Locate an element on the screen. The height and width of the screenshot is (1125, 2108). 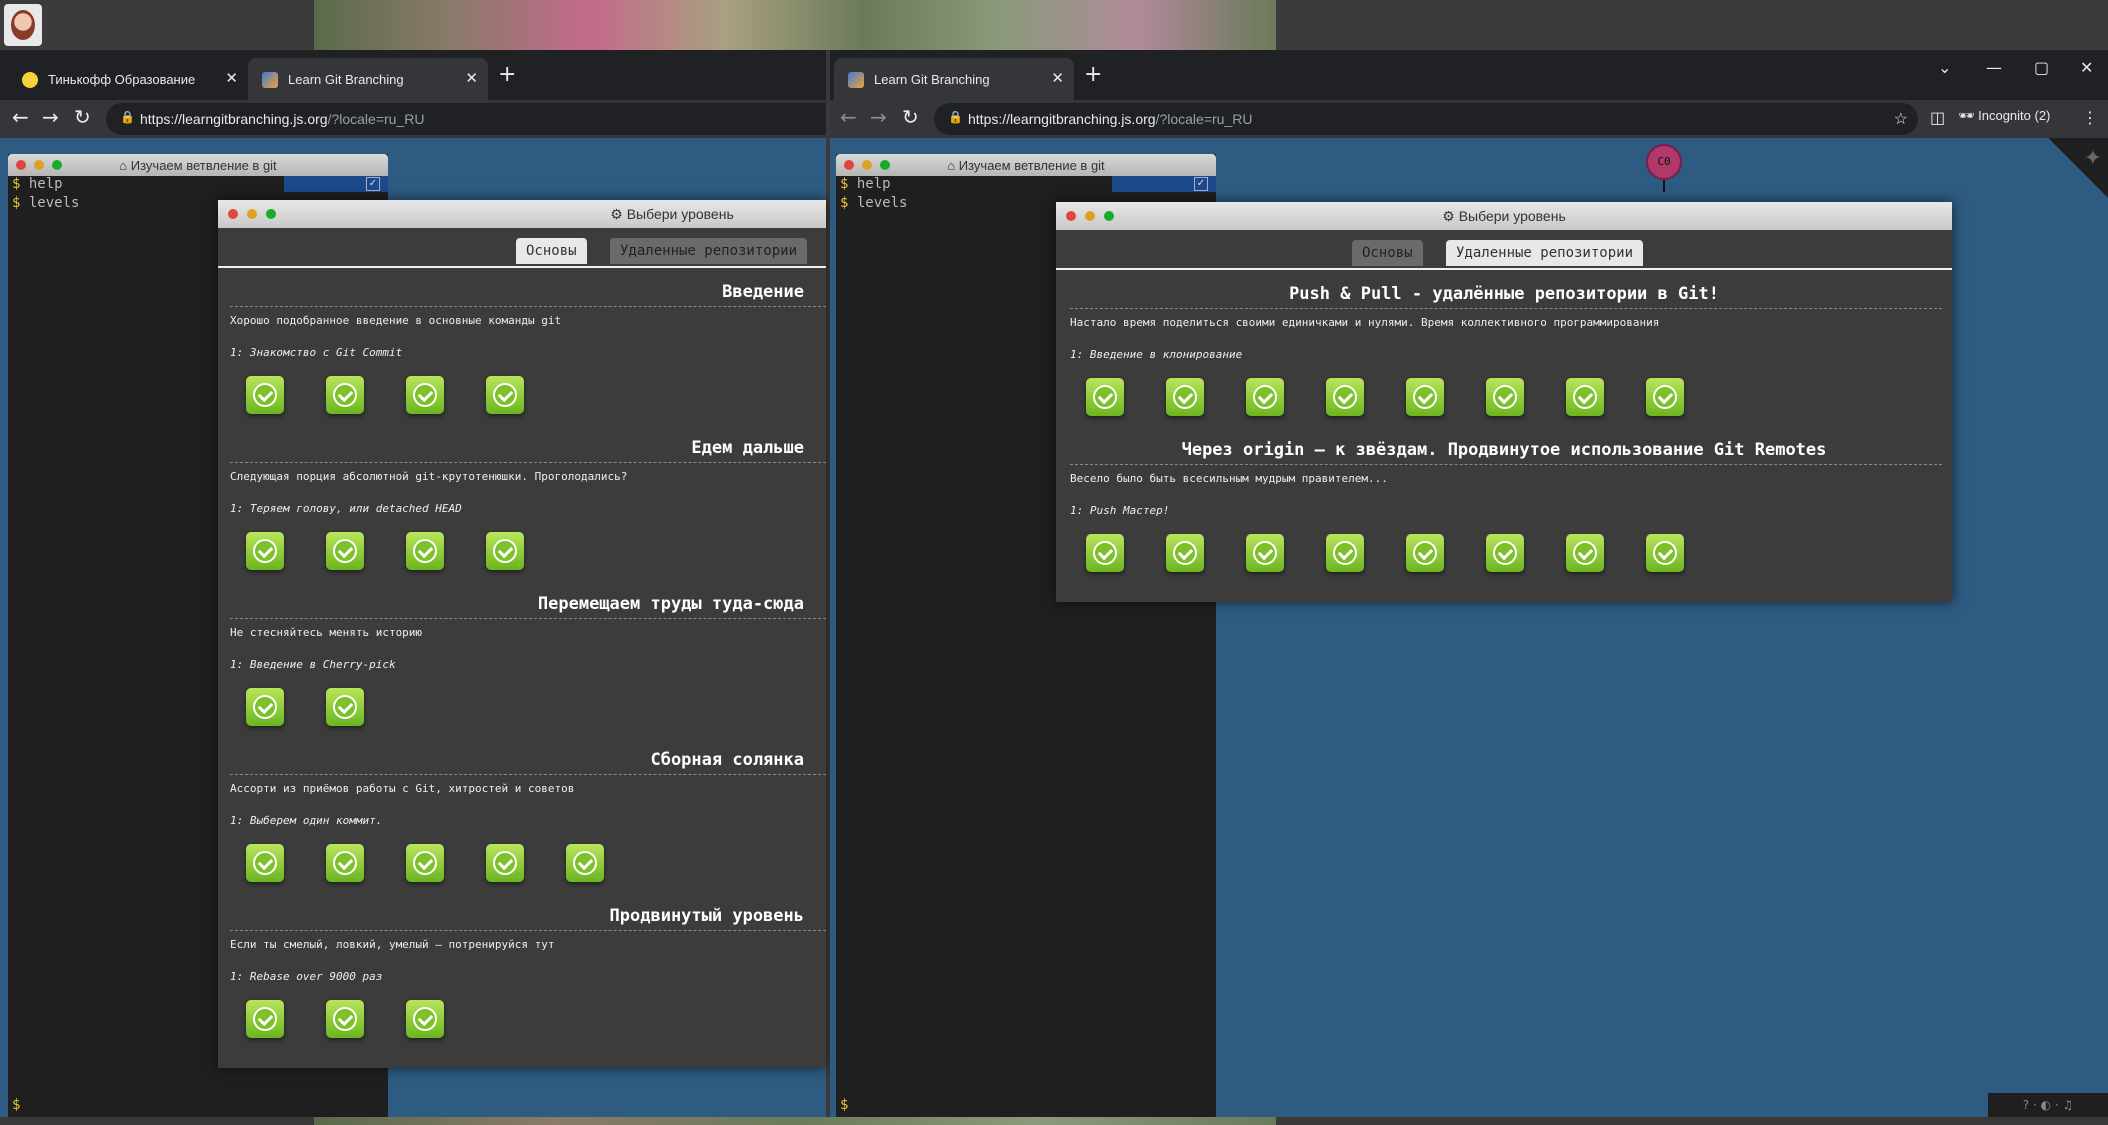
menu-icon: ⋮ is located at coordinates (2090, 117).